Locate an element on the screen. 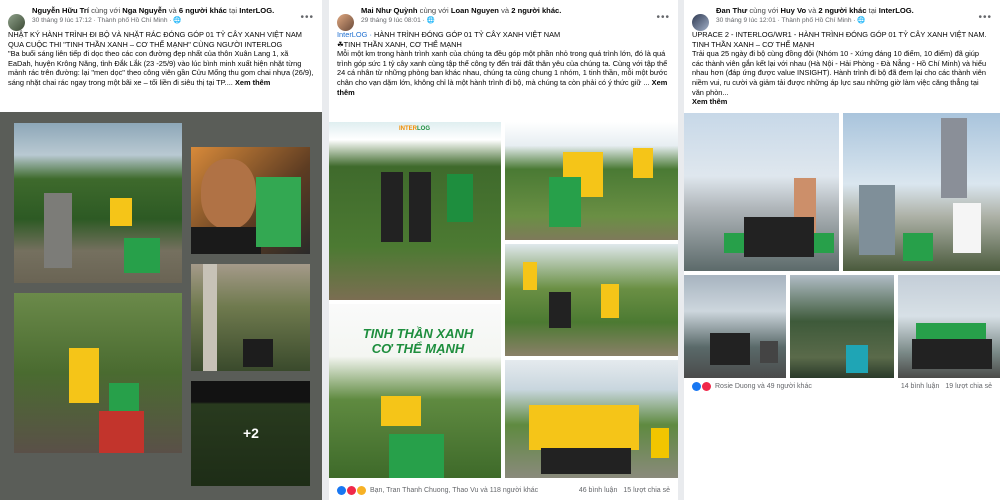  logo-part-b: LOG is located at coordinates (423, 129).